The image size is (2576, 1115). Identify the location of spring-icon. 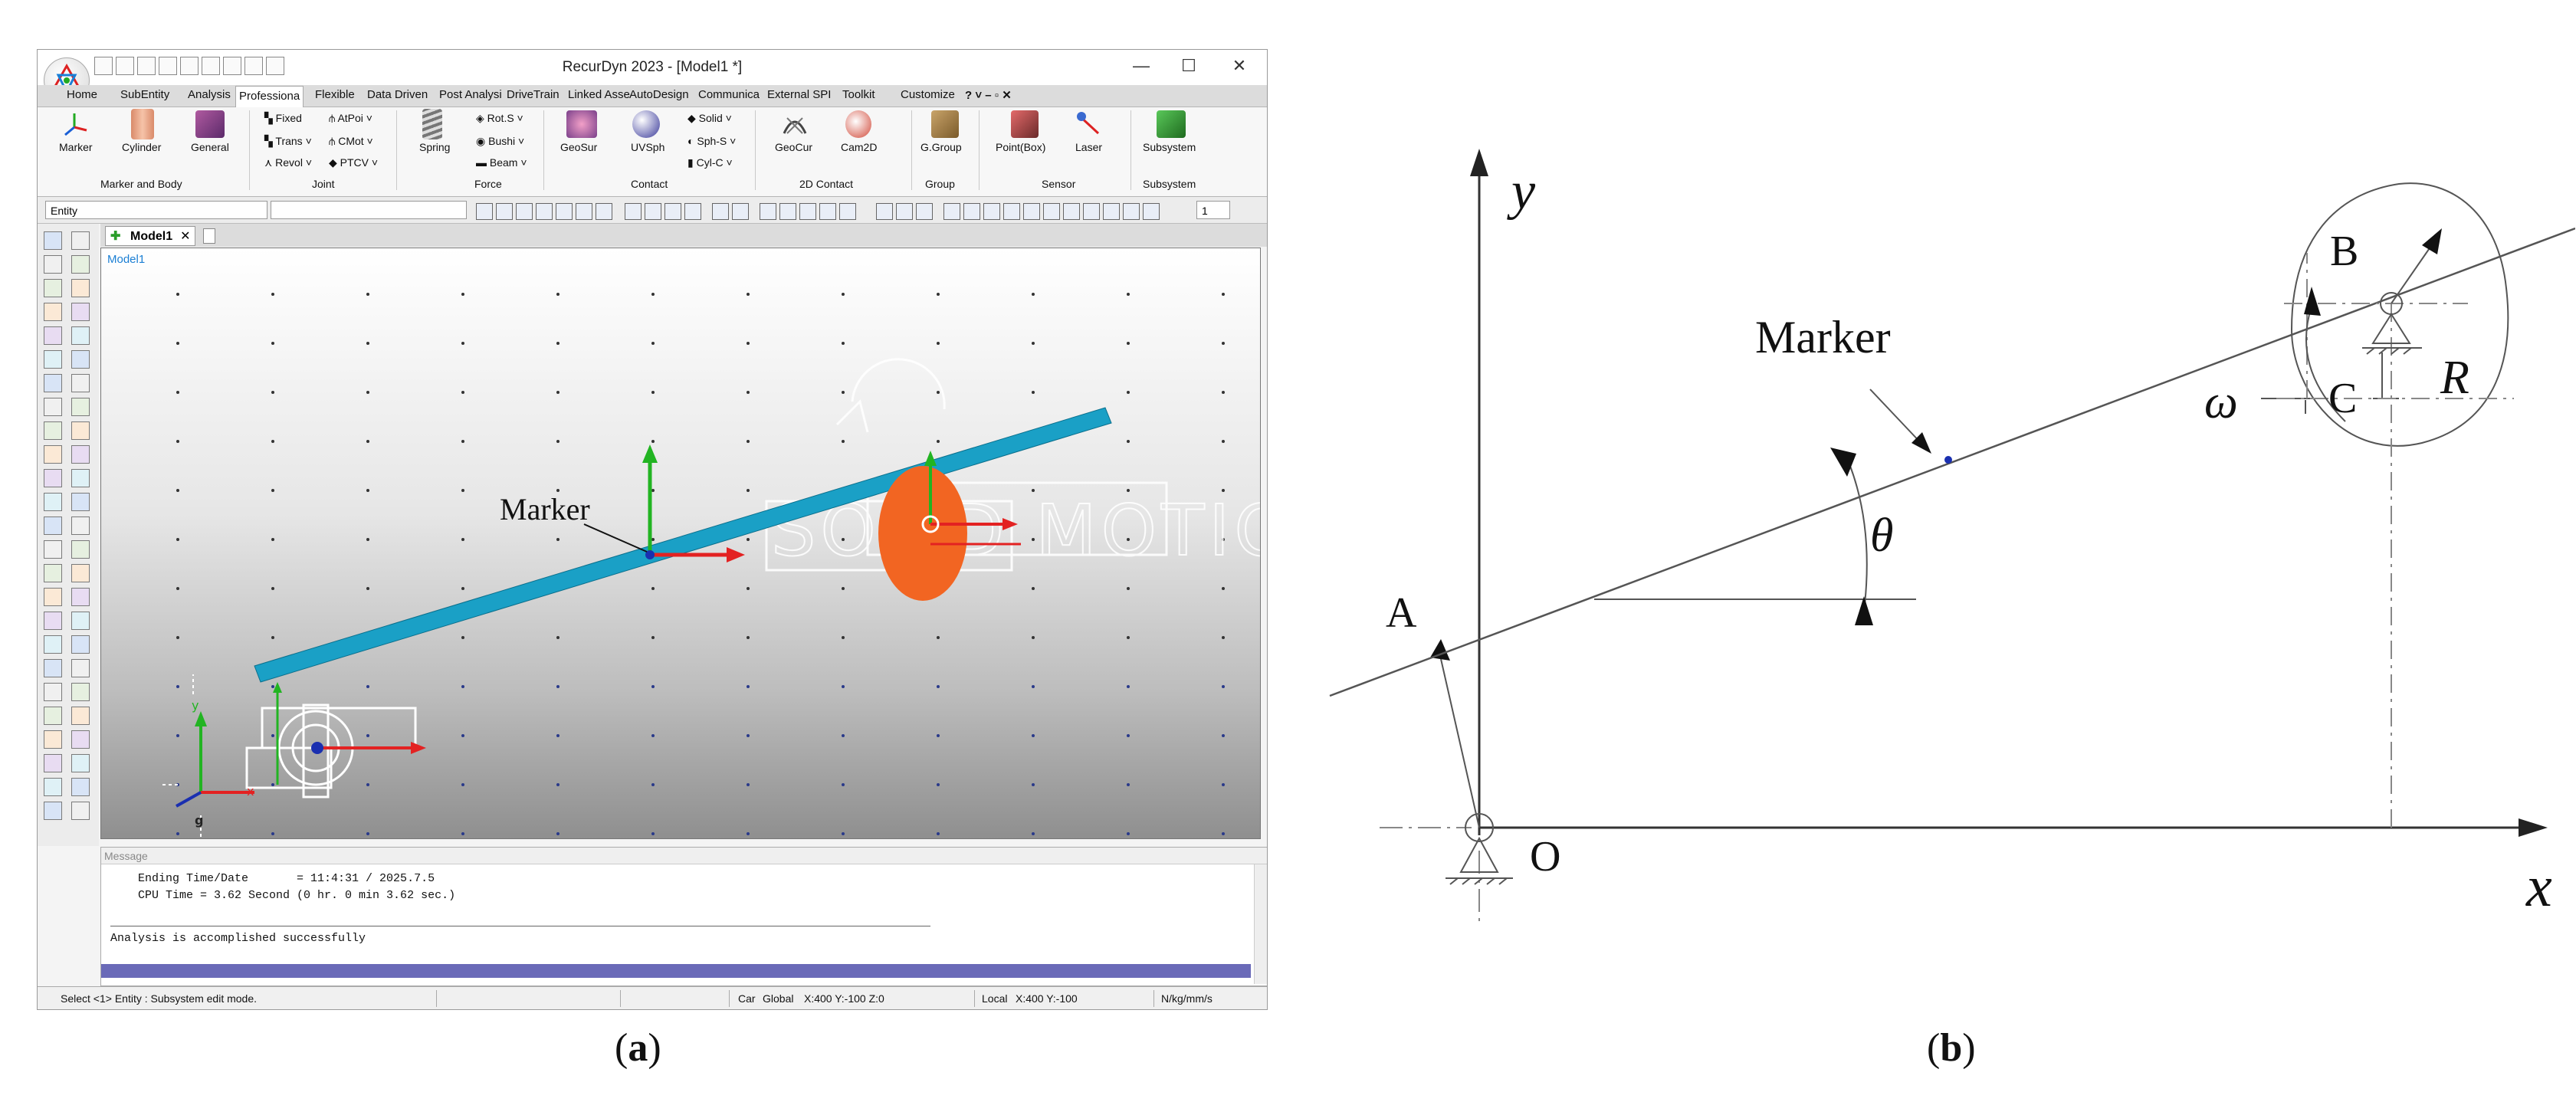
(432, 124).